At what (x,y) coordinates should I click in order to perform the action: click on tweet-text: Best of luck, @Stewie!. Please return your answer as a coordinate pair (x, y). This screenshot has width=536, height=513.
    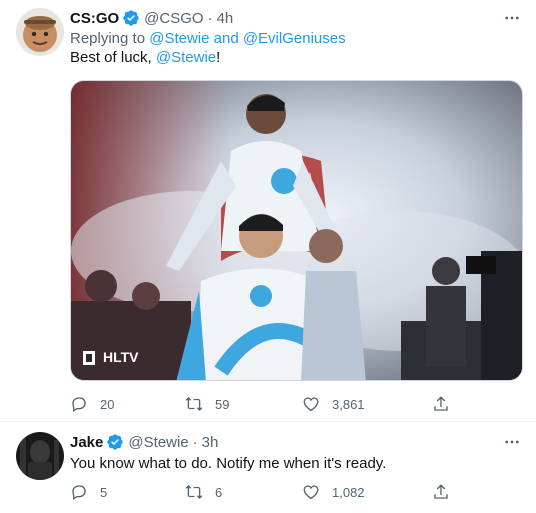
    Looking at the image, I should click on (145, 58).